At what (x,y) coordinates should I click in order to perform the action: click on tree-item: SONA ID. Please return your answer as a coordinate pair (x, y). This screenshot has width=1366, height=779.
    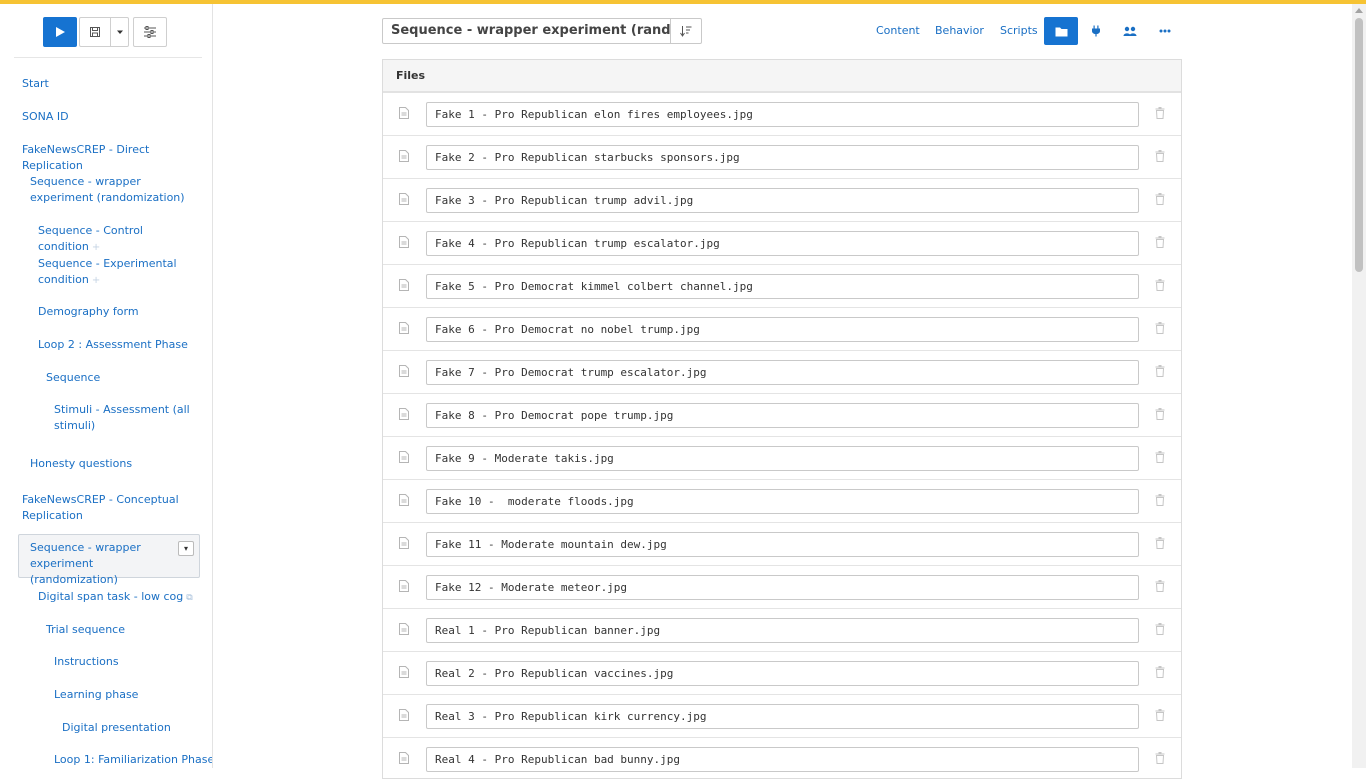
    Looking at the image, I should click on (107, 117).